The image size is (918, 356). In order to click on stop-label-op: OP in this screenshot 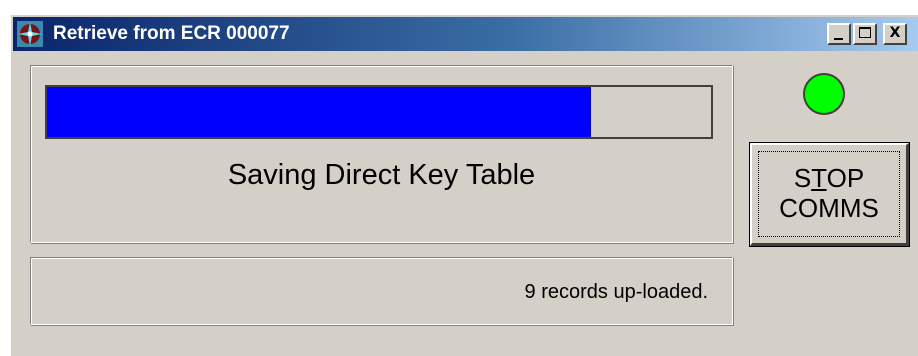, I will do `click(845, 178)`.